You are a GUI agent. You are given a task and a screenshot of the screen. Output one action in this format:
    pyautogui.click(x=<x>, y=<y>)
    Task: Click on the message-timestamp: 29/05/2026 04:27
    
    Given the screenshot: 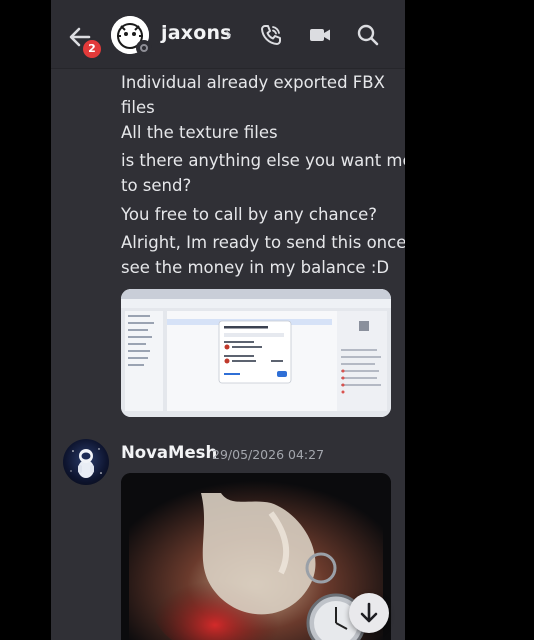 What is the action you would take?
    pyautogui.click(x=268, y=454)
    